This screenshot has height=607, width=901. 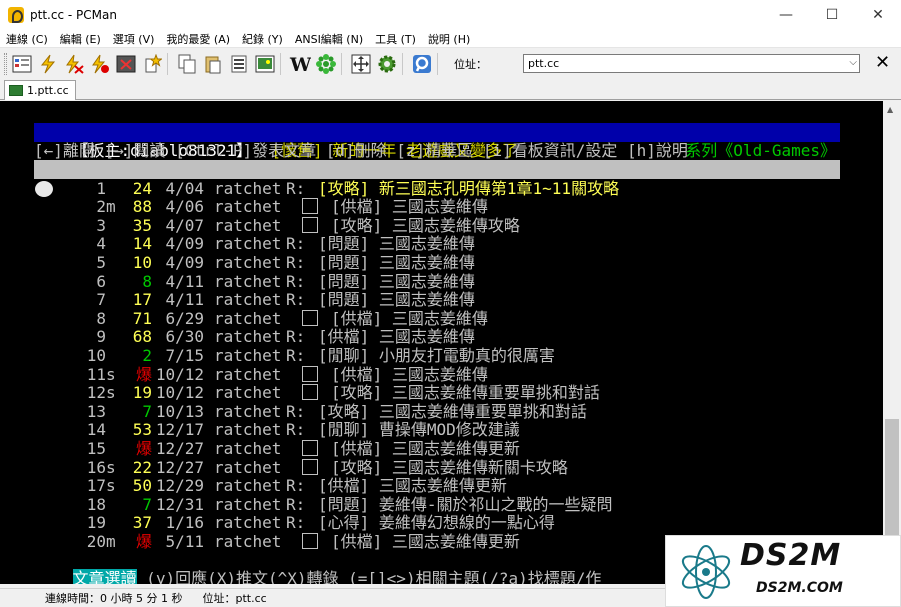 What do you see at coordinates (421, 63) in the screenshot?
I see `pcman-about-icon` at bounding box center [421, 63].